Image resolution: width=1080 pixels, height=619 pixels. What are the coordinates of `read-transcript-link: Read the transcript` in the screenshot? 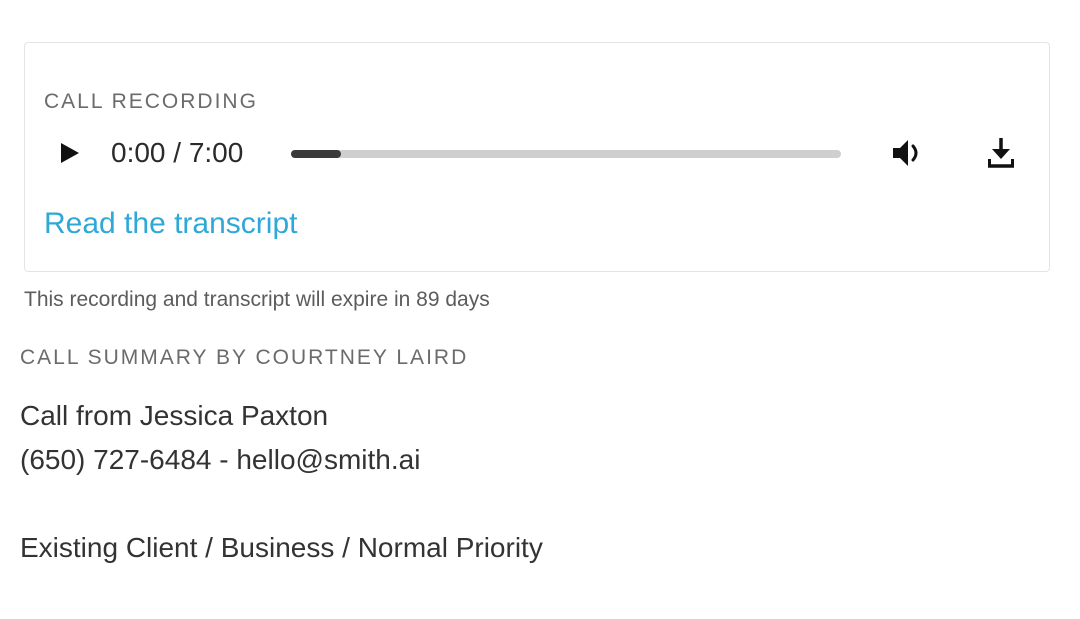 It's located at (170, 224).